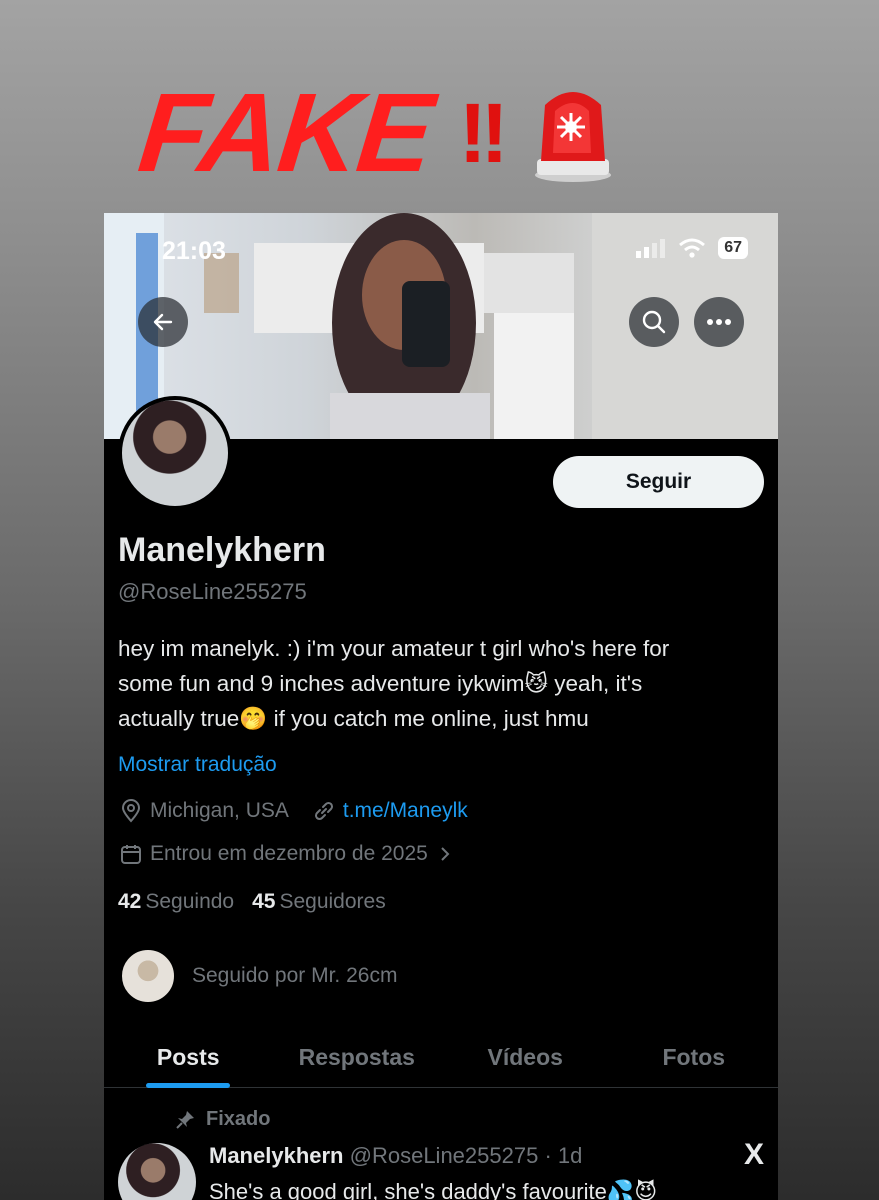 The width and height of the screenshot is (879, 1200). What do you see at coordinates (285, 132) in the screenshot?
I see `fake-label: FAKE` at bounding box center [285, 132].